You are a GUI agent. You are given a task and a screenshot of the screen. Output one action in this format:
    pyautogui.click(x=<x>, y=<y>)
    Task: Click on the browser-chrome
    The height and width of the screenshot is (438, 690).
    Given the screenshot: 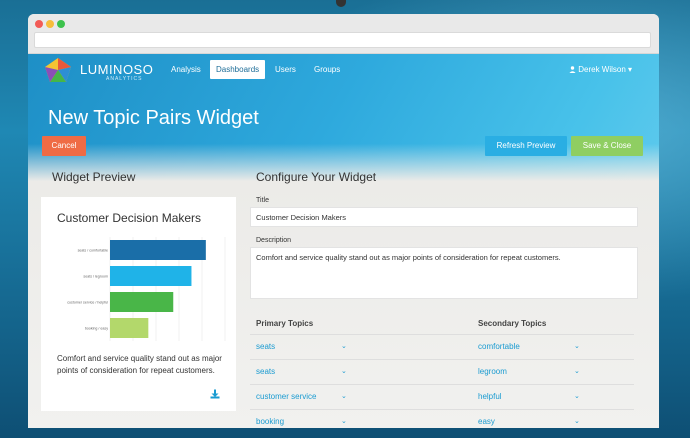 What is the action you would take?
    pyautogui.click(x=343, y=34)
    